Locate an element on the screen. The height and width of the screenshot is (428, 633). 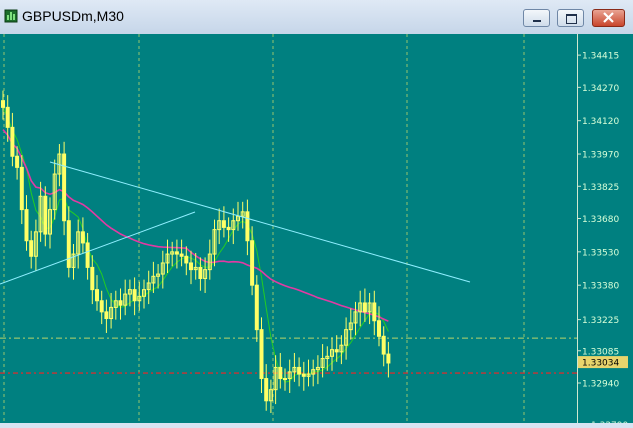
chart-window-icon is located at coordinates (11, 16).